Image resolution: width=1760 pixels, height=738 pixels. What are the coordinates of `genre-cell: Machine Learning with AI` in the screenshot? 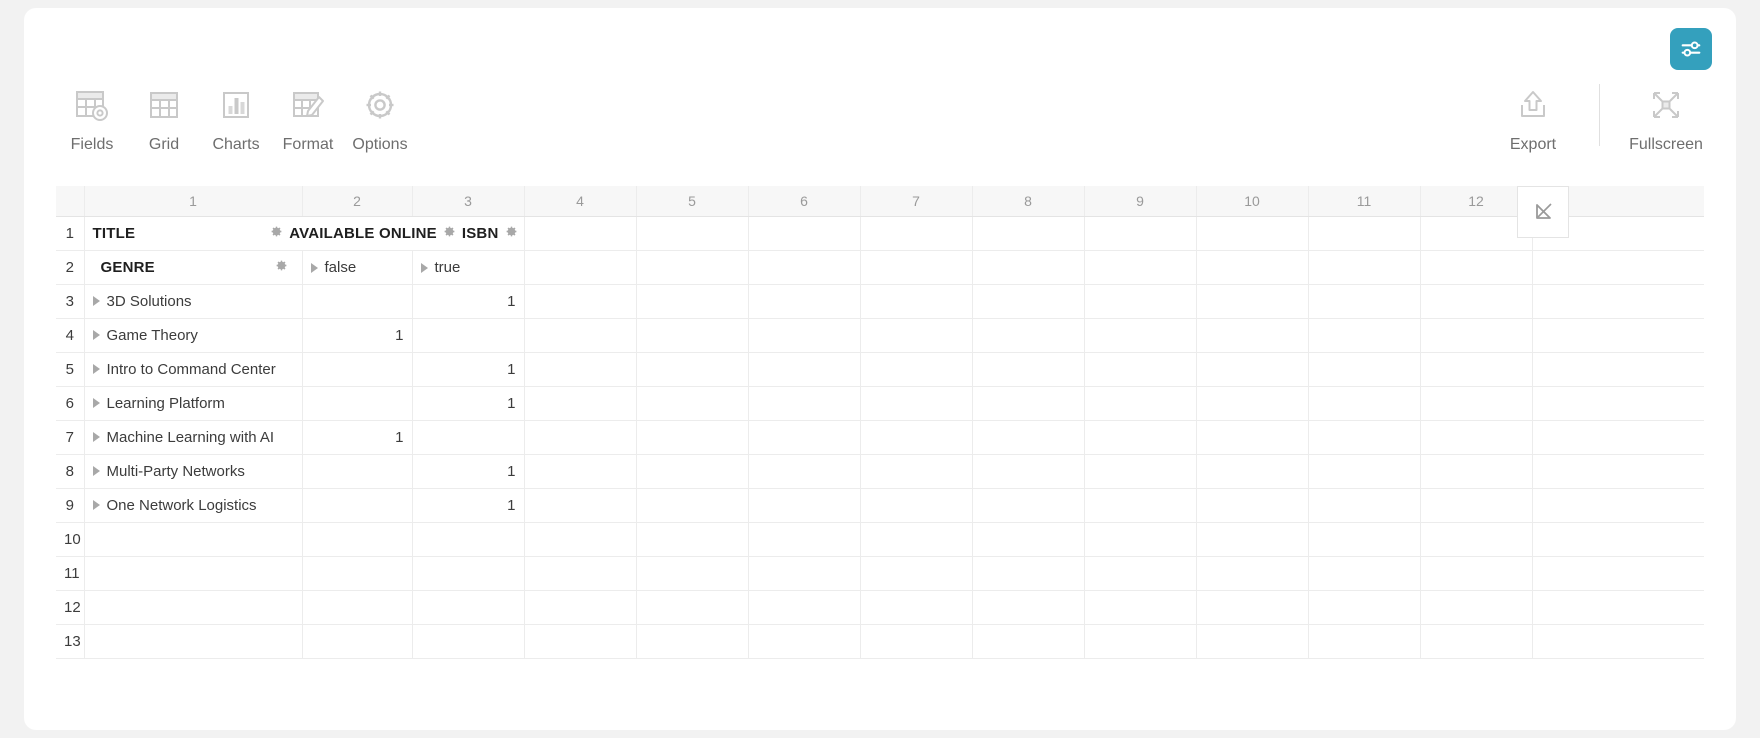 It's located at (193, 437).